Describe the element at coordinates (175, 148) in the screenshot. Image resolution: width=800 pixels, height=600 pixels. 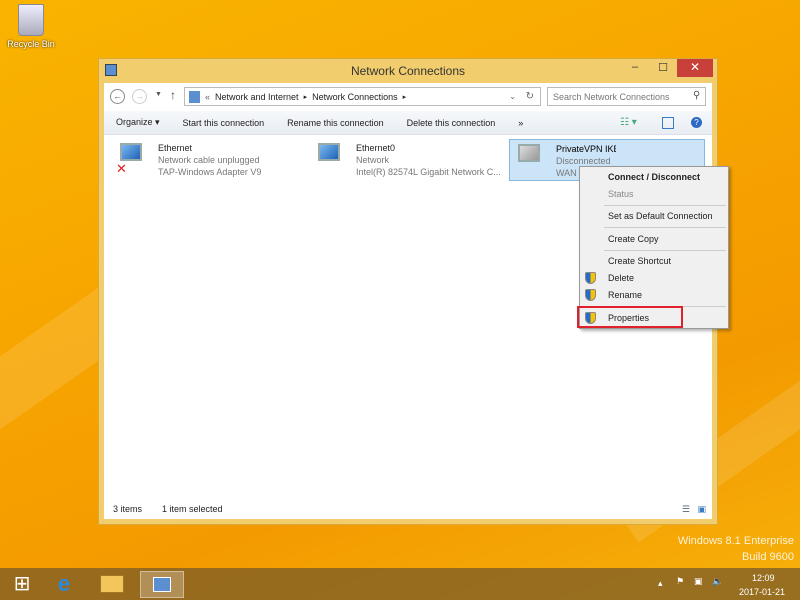
I see `connection-name: Ethernet` at that location.